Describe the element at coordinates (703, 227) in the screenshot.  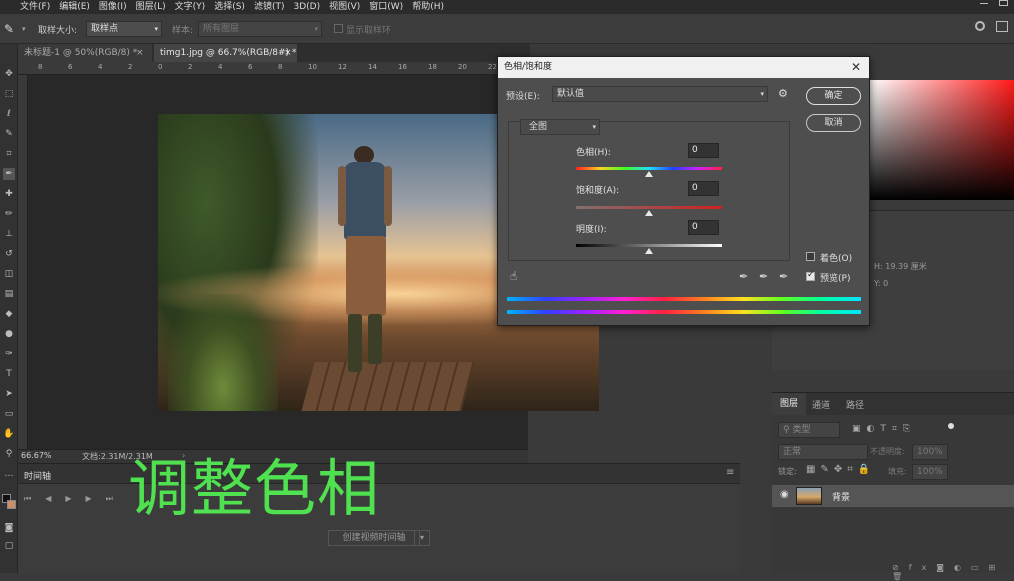
I see `lightness-input: 0` at that location.